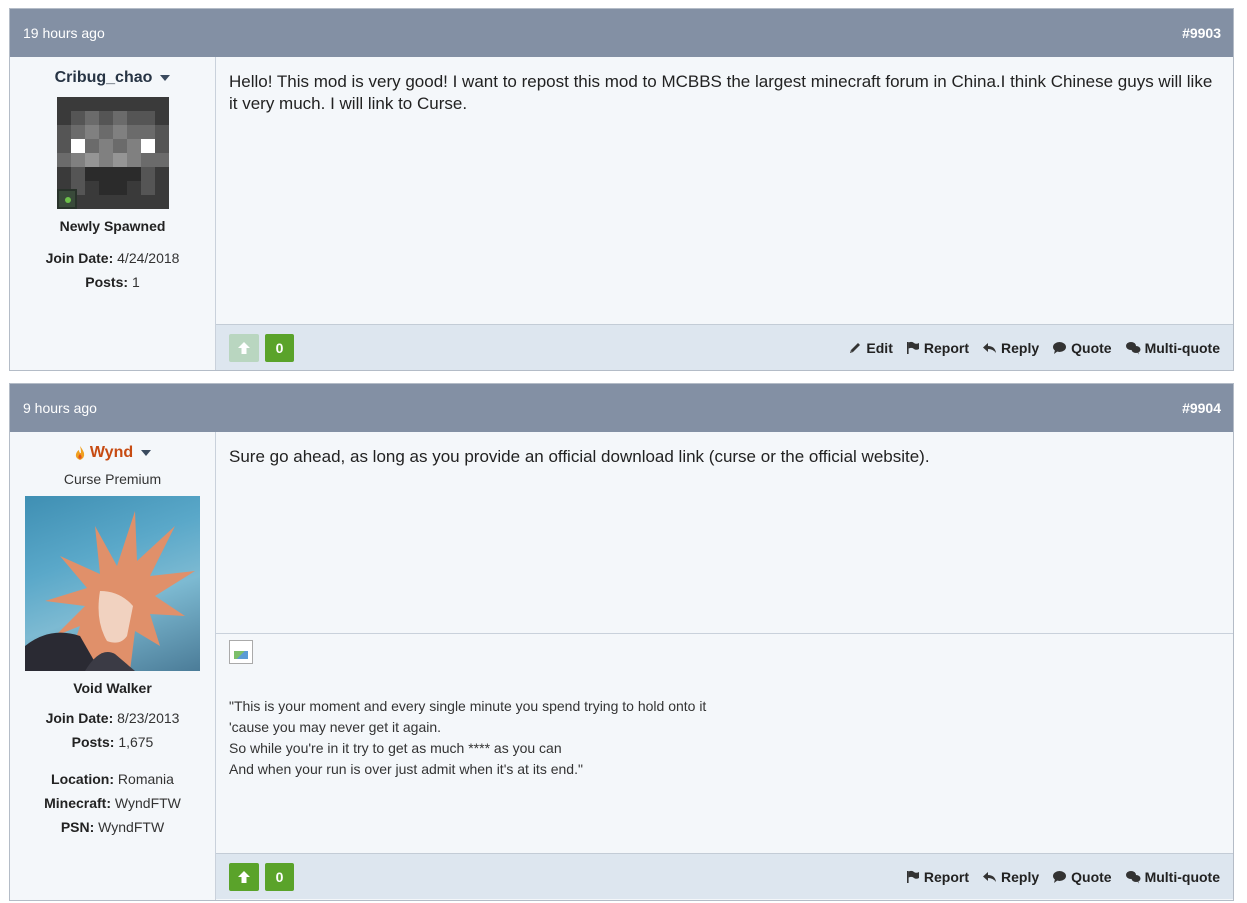 The height and width of the screenshot is (903, 1247). What do you see at coordinates (145, 779) in the screenshot?
I see `location-value: Romania` at bounding box center [145, 779].